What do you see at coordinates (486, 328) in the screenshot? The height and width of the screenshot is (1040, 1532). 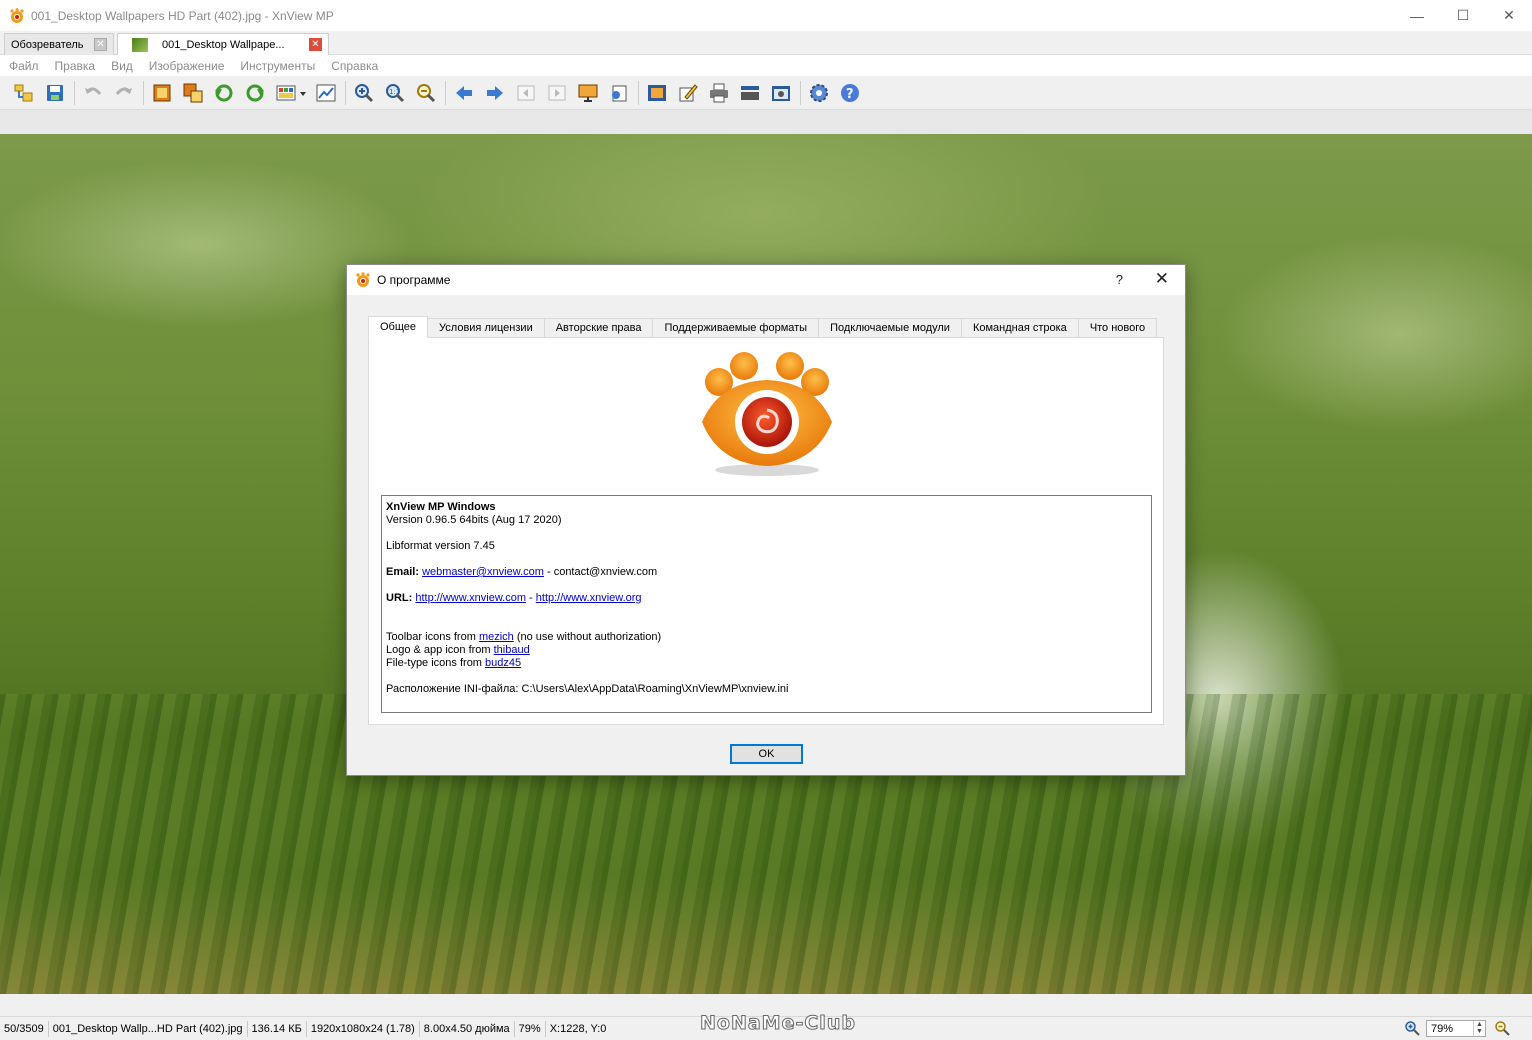 I see `tab-license: Условия лицензии` at bounding box center [486, 328].